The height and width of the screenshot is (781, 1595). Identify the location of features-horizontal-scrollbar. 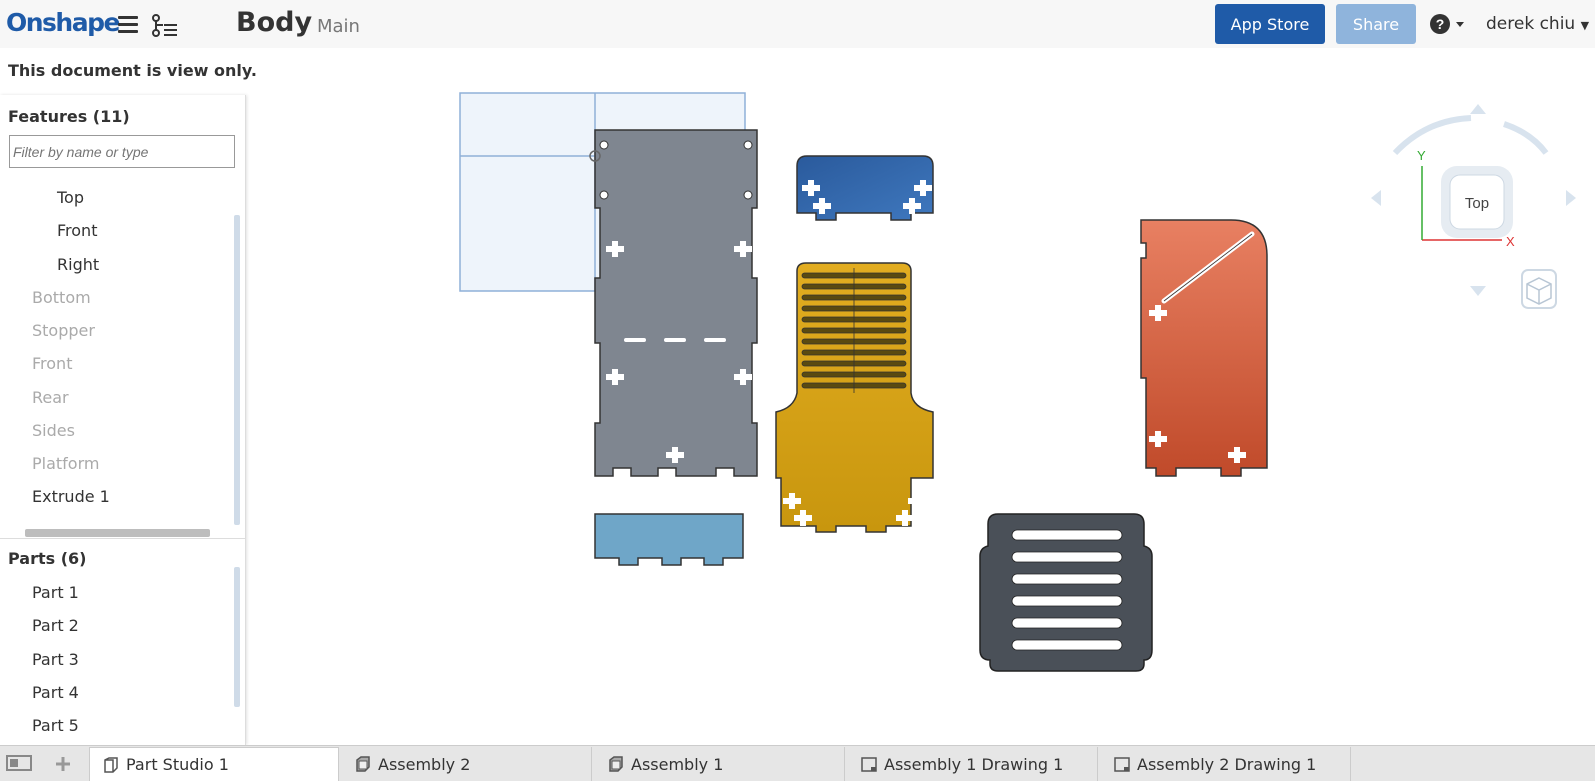
(117, 533).